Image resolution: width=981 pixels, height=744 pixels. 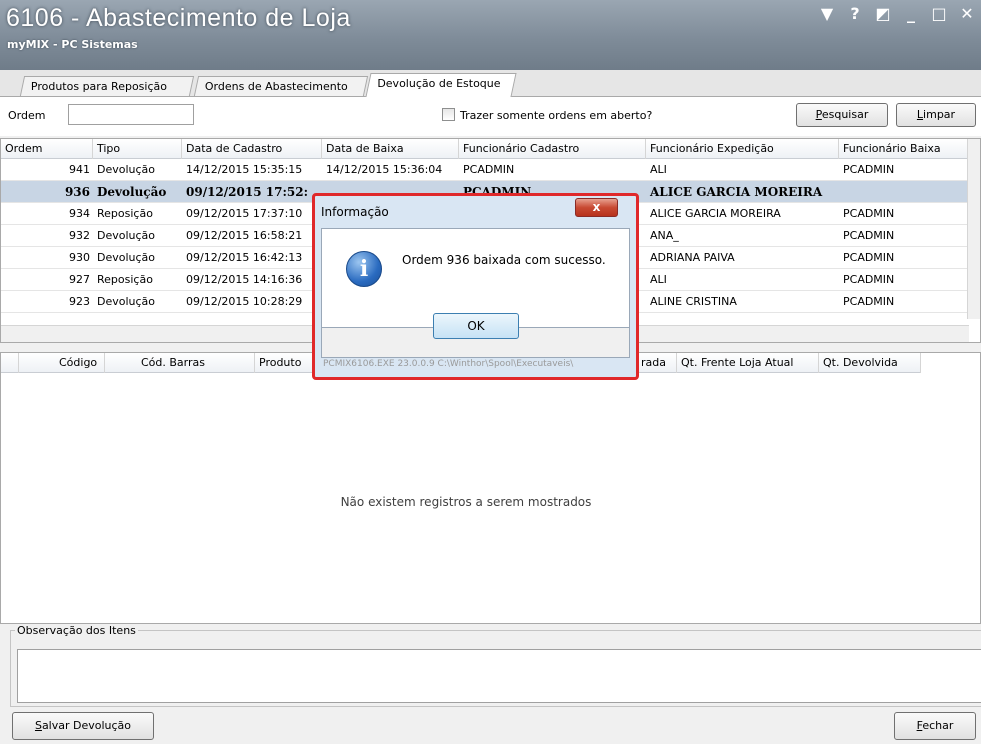 I want to click on ordem-label: Ordem, so click(x=27, y=115).